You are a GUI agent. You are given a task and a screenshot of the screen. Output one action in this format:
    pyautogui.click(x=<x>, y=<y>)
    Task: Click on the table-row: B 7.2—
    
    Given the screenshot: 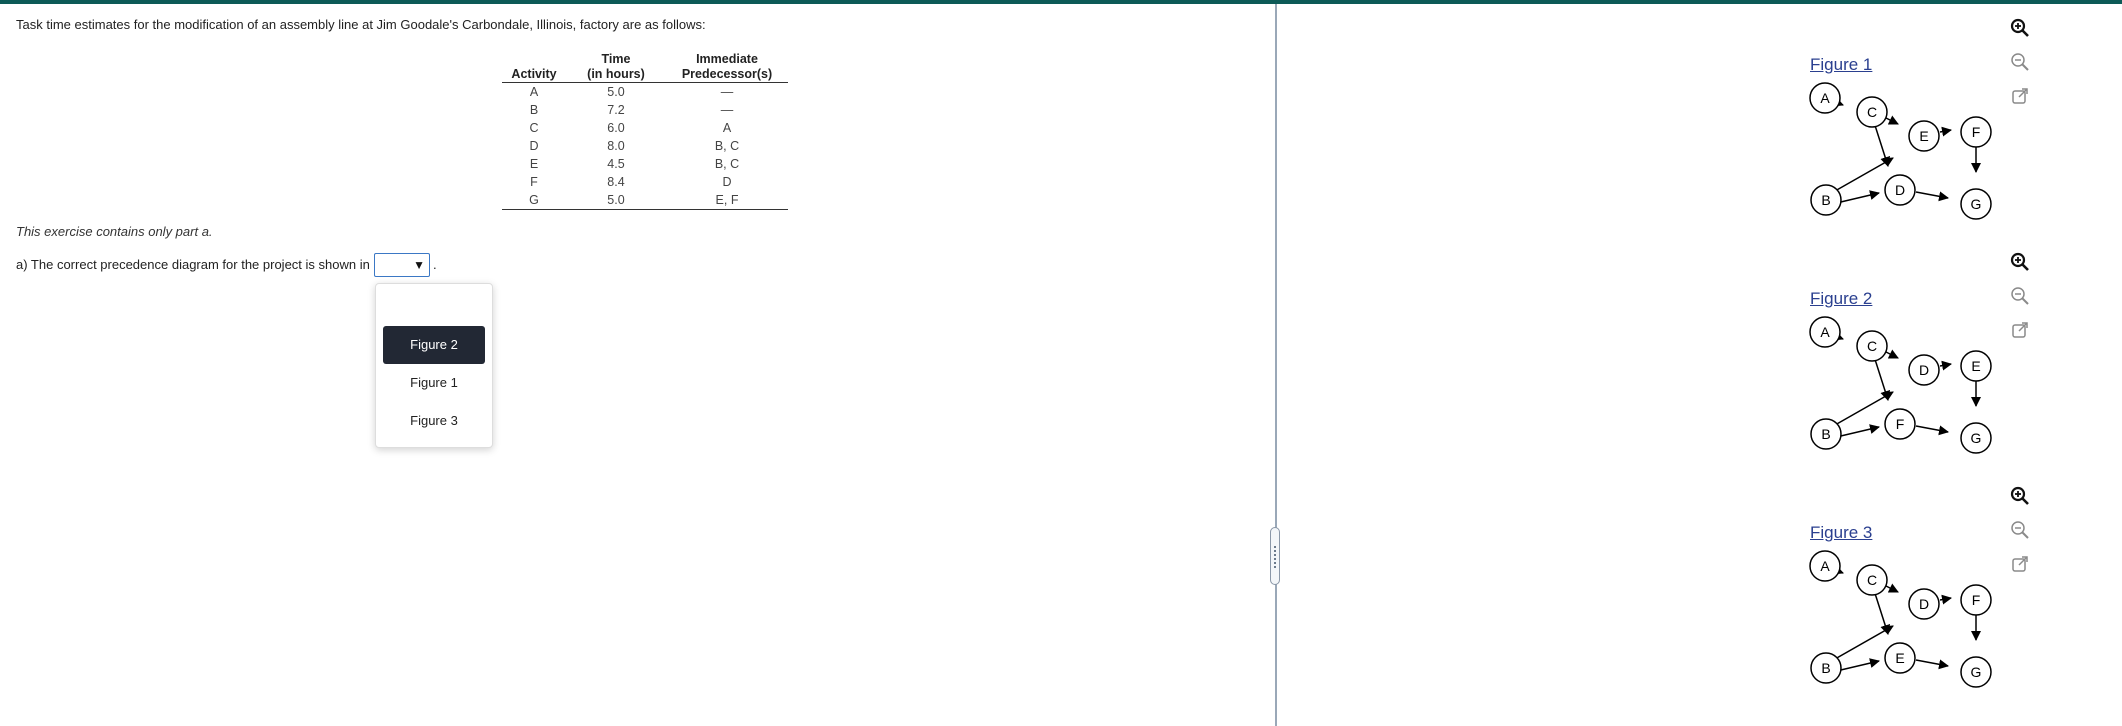 What is the action you would take?
    pyautogui.click(x=631, y=110)
    